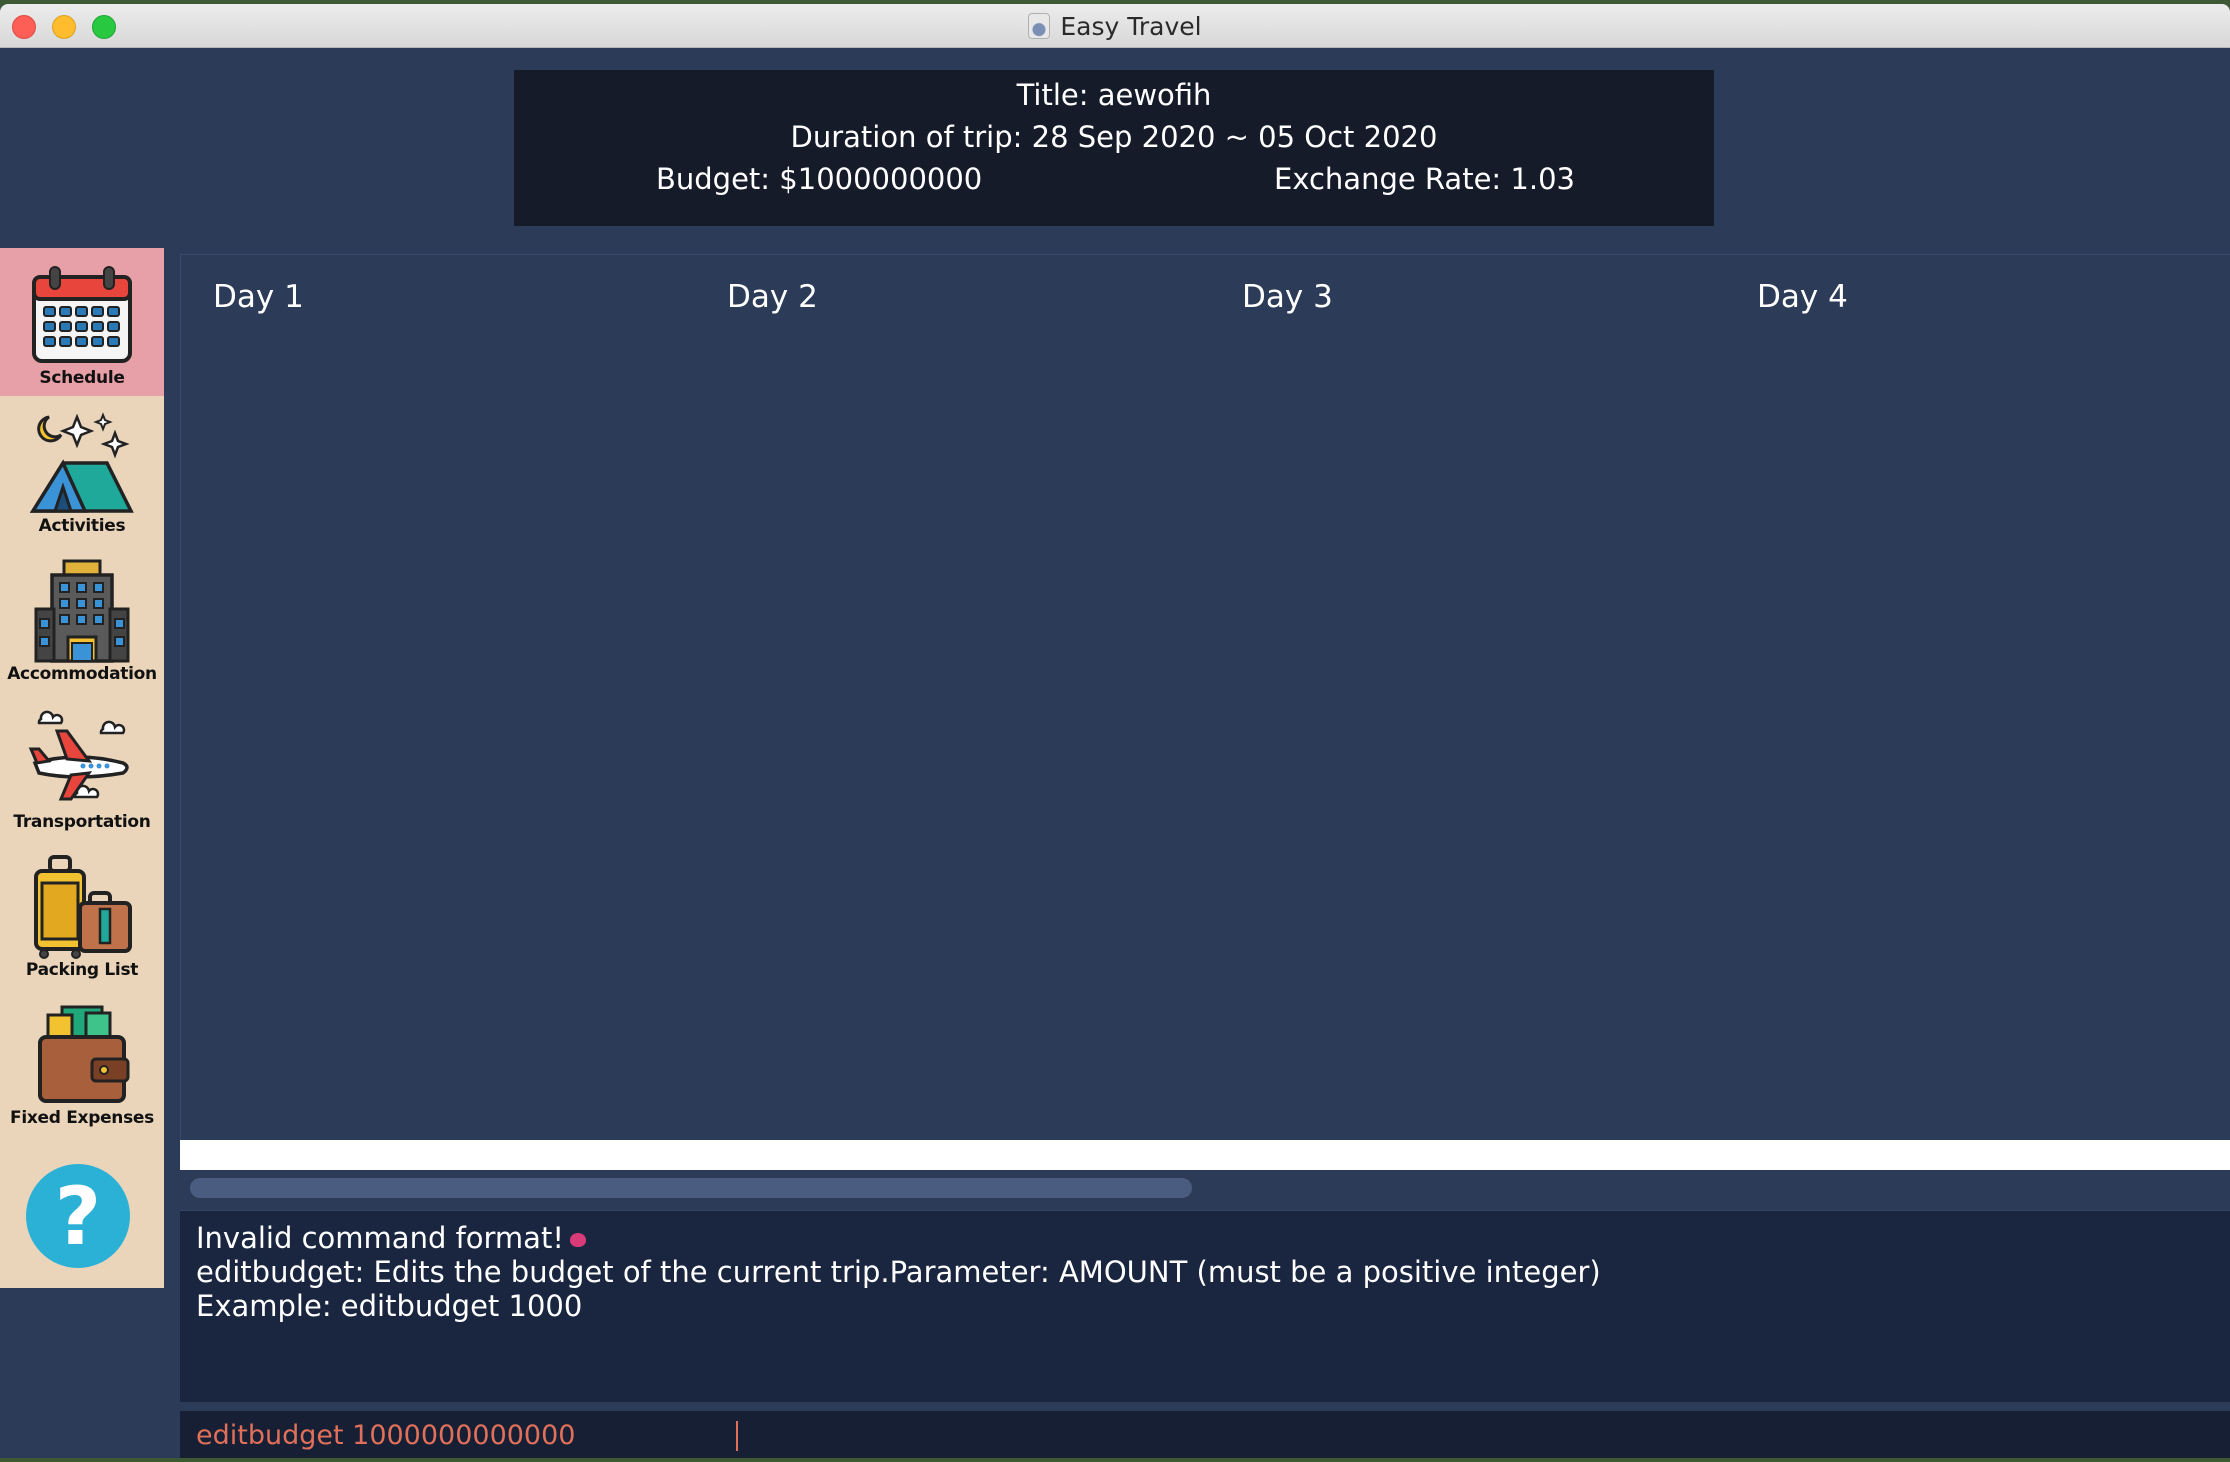 The height and width of the screenshot is (1462, 2230). I want to click on luggage-icon, so click(82, 907).